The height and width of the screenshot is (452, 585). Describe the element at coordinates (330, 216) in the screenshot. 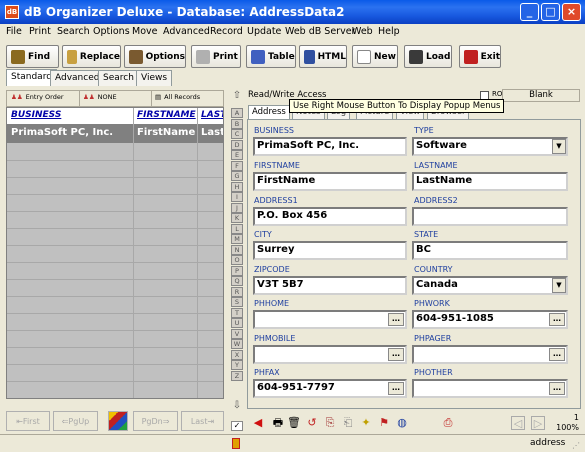

I see `address1-field: P.O. Box 456` at that location.